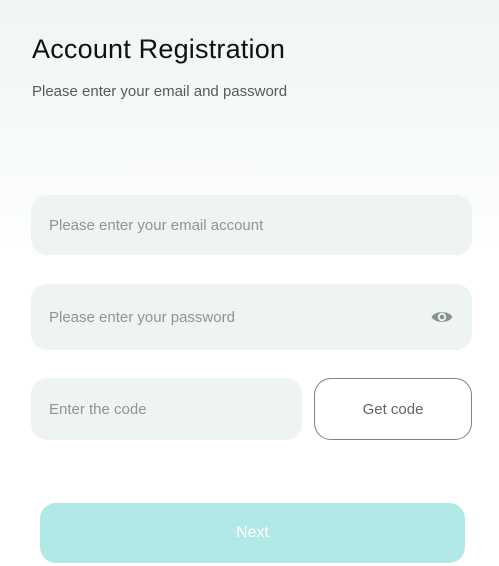  What do you see at coordinates (252, 533) in the screenshot?
I see `next-button: Next` at bounding box center [252, 533].